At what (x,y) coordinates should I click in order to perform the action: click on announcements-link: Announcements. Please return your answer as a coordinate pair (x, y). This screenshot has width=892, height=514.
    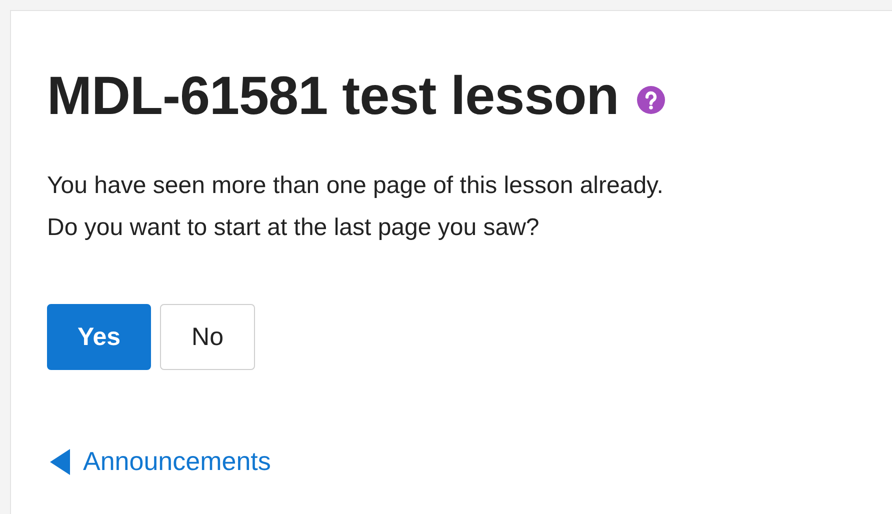
    Looking at the image, I should click on (160, 461).